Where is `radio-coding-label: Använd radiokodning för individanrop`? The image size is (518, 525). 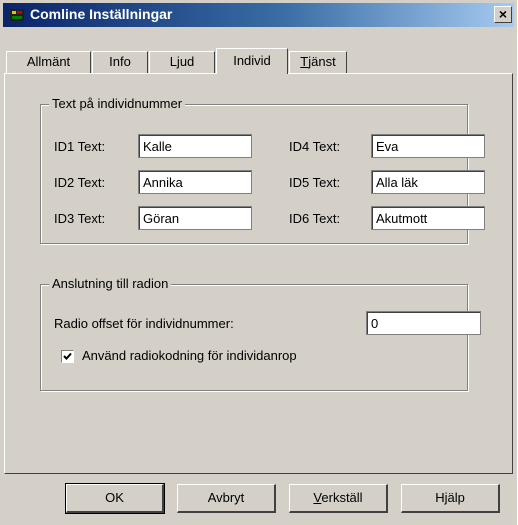 radio-coding-label: Använd radiokodning för individanrop is located at coordinates (189, 355).